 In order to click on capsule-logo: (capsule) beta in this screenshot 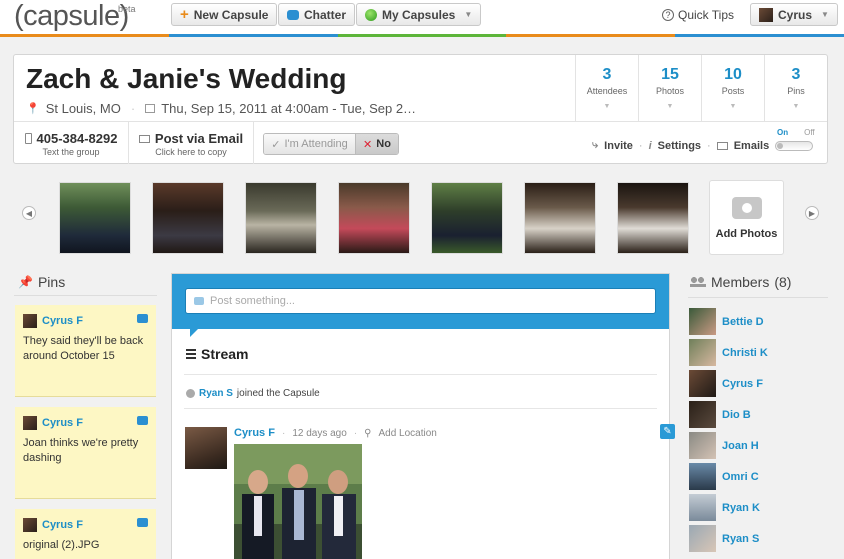, I will do `click(75, 16)`.